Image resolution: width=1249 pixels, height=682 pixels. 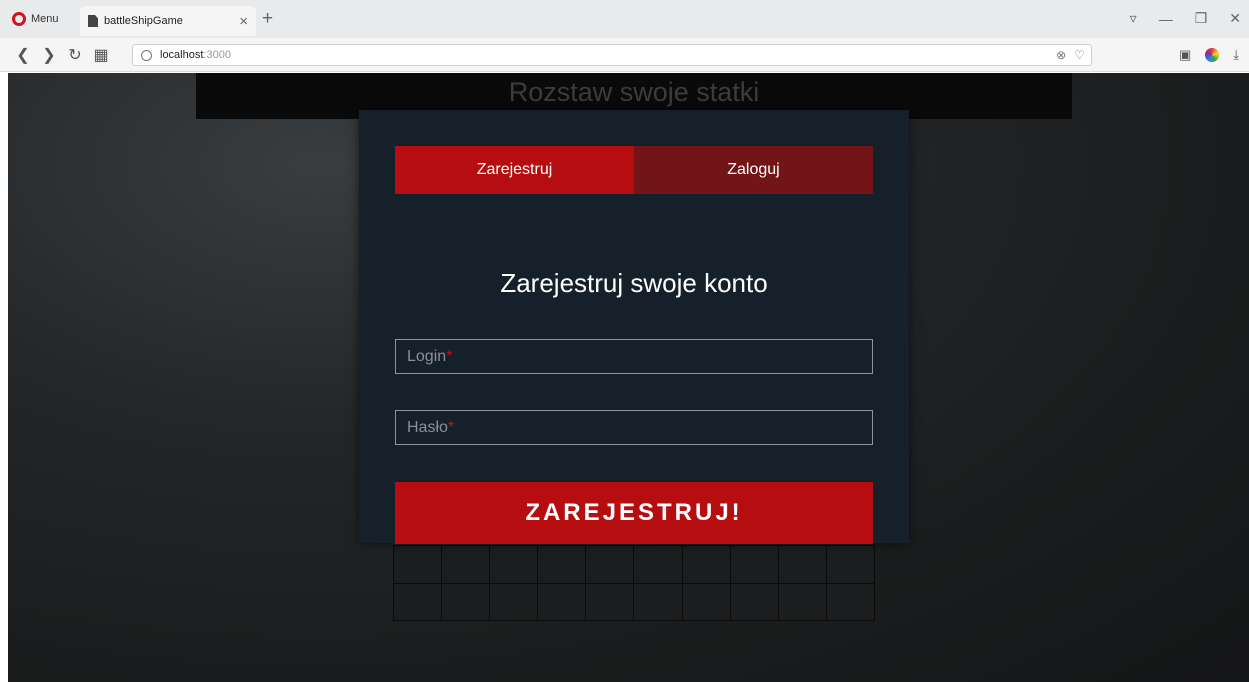 What do you see at coordinates (1061, 55) in the screenshot?
I see `block-icon: ⊗` at bounding box center [1061, 55].